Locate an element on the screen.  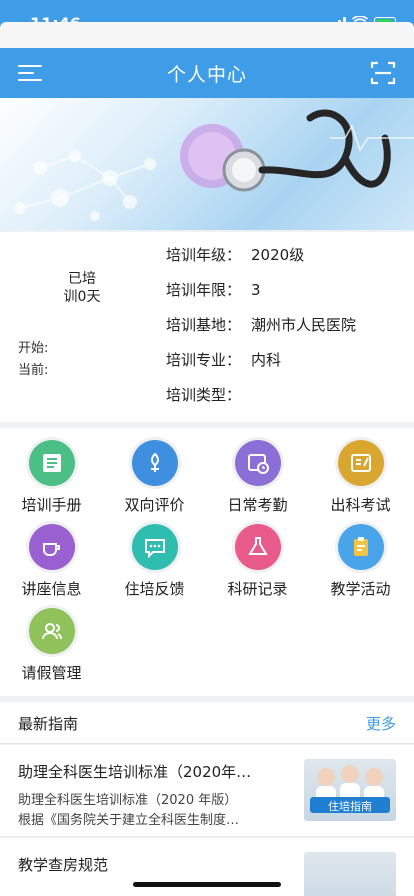
guide-thumbnail: 住培指南 is located at coordinates (350, 790).